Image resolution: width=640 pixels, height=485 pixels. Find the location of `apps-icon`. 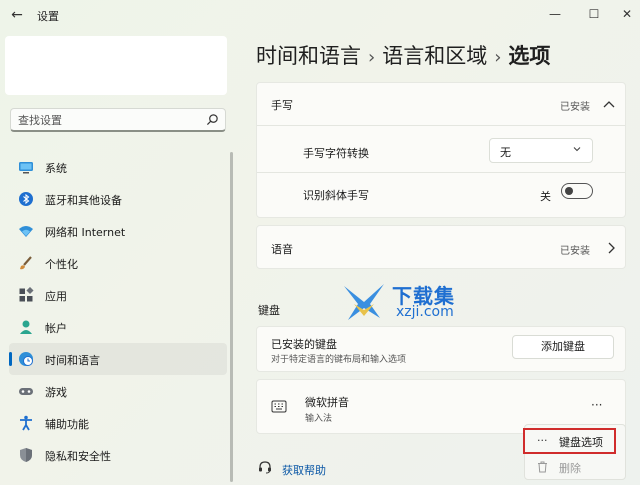

apps-icon is located at coordinates (26, 294).